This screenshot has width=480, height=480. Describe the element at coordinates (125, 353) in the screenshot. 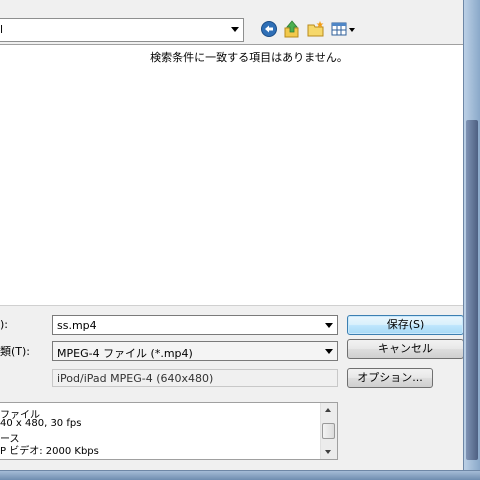

I see `filetype-value: MPEG-4 ファイル (*.mp4)` at that location.